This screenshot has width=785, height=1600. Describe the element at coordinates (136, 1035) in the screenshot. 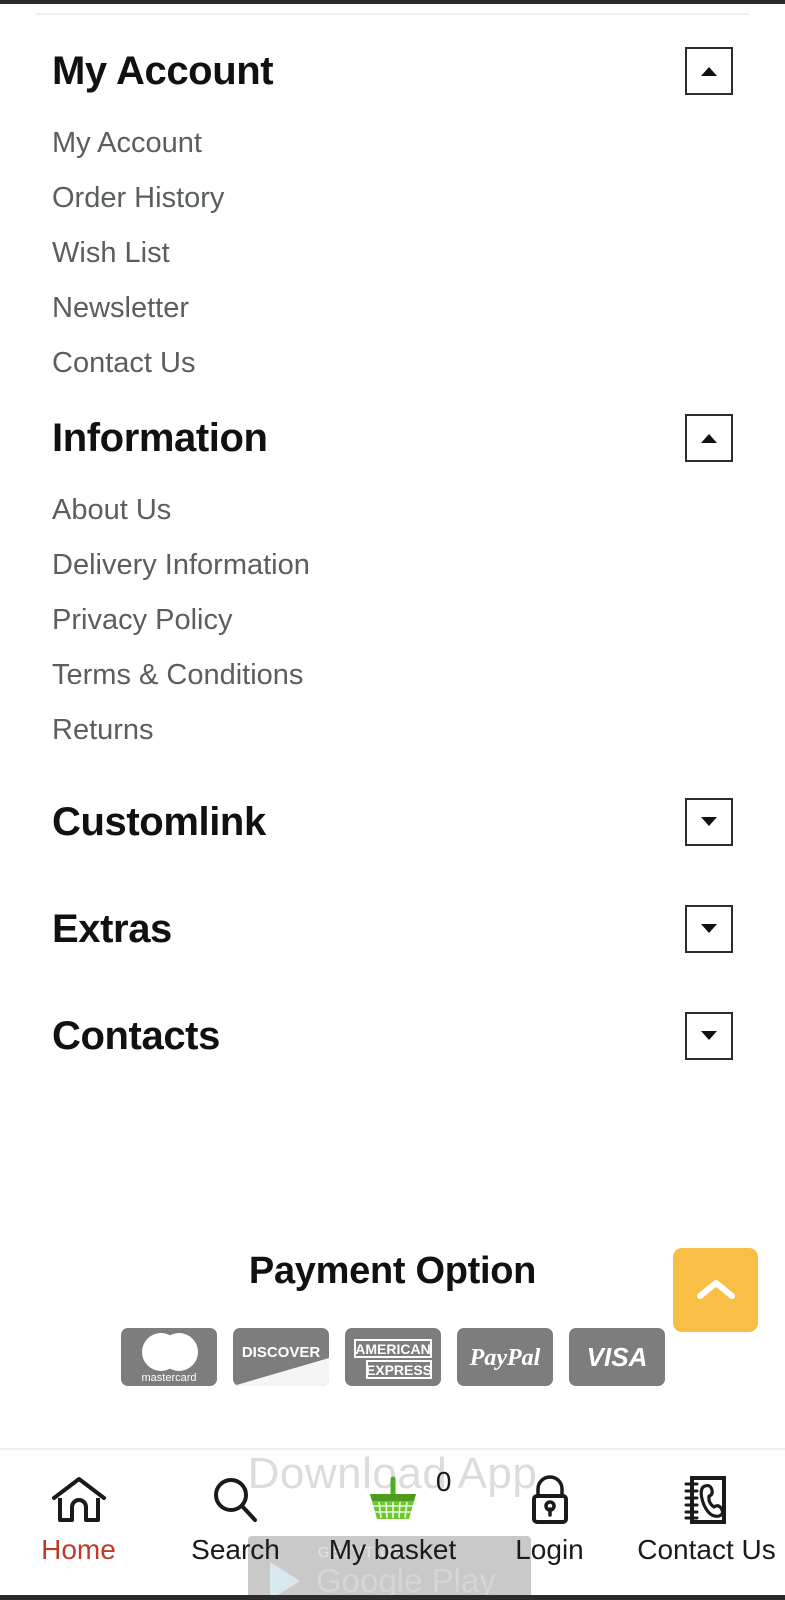

I see `footer-section-title: Contacts` at that location.